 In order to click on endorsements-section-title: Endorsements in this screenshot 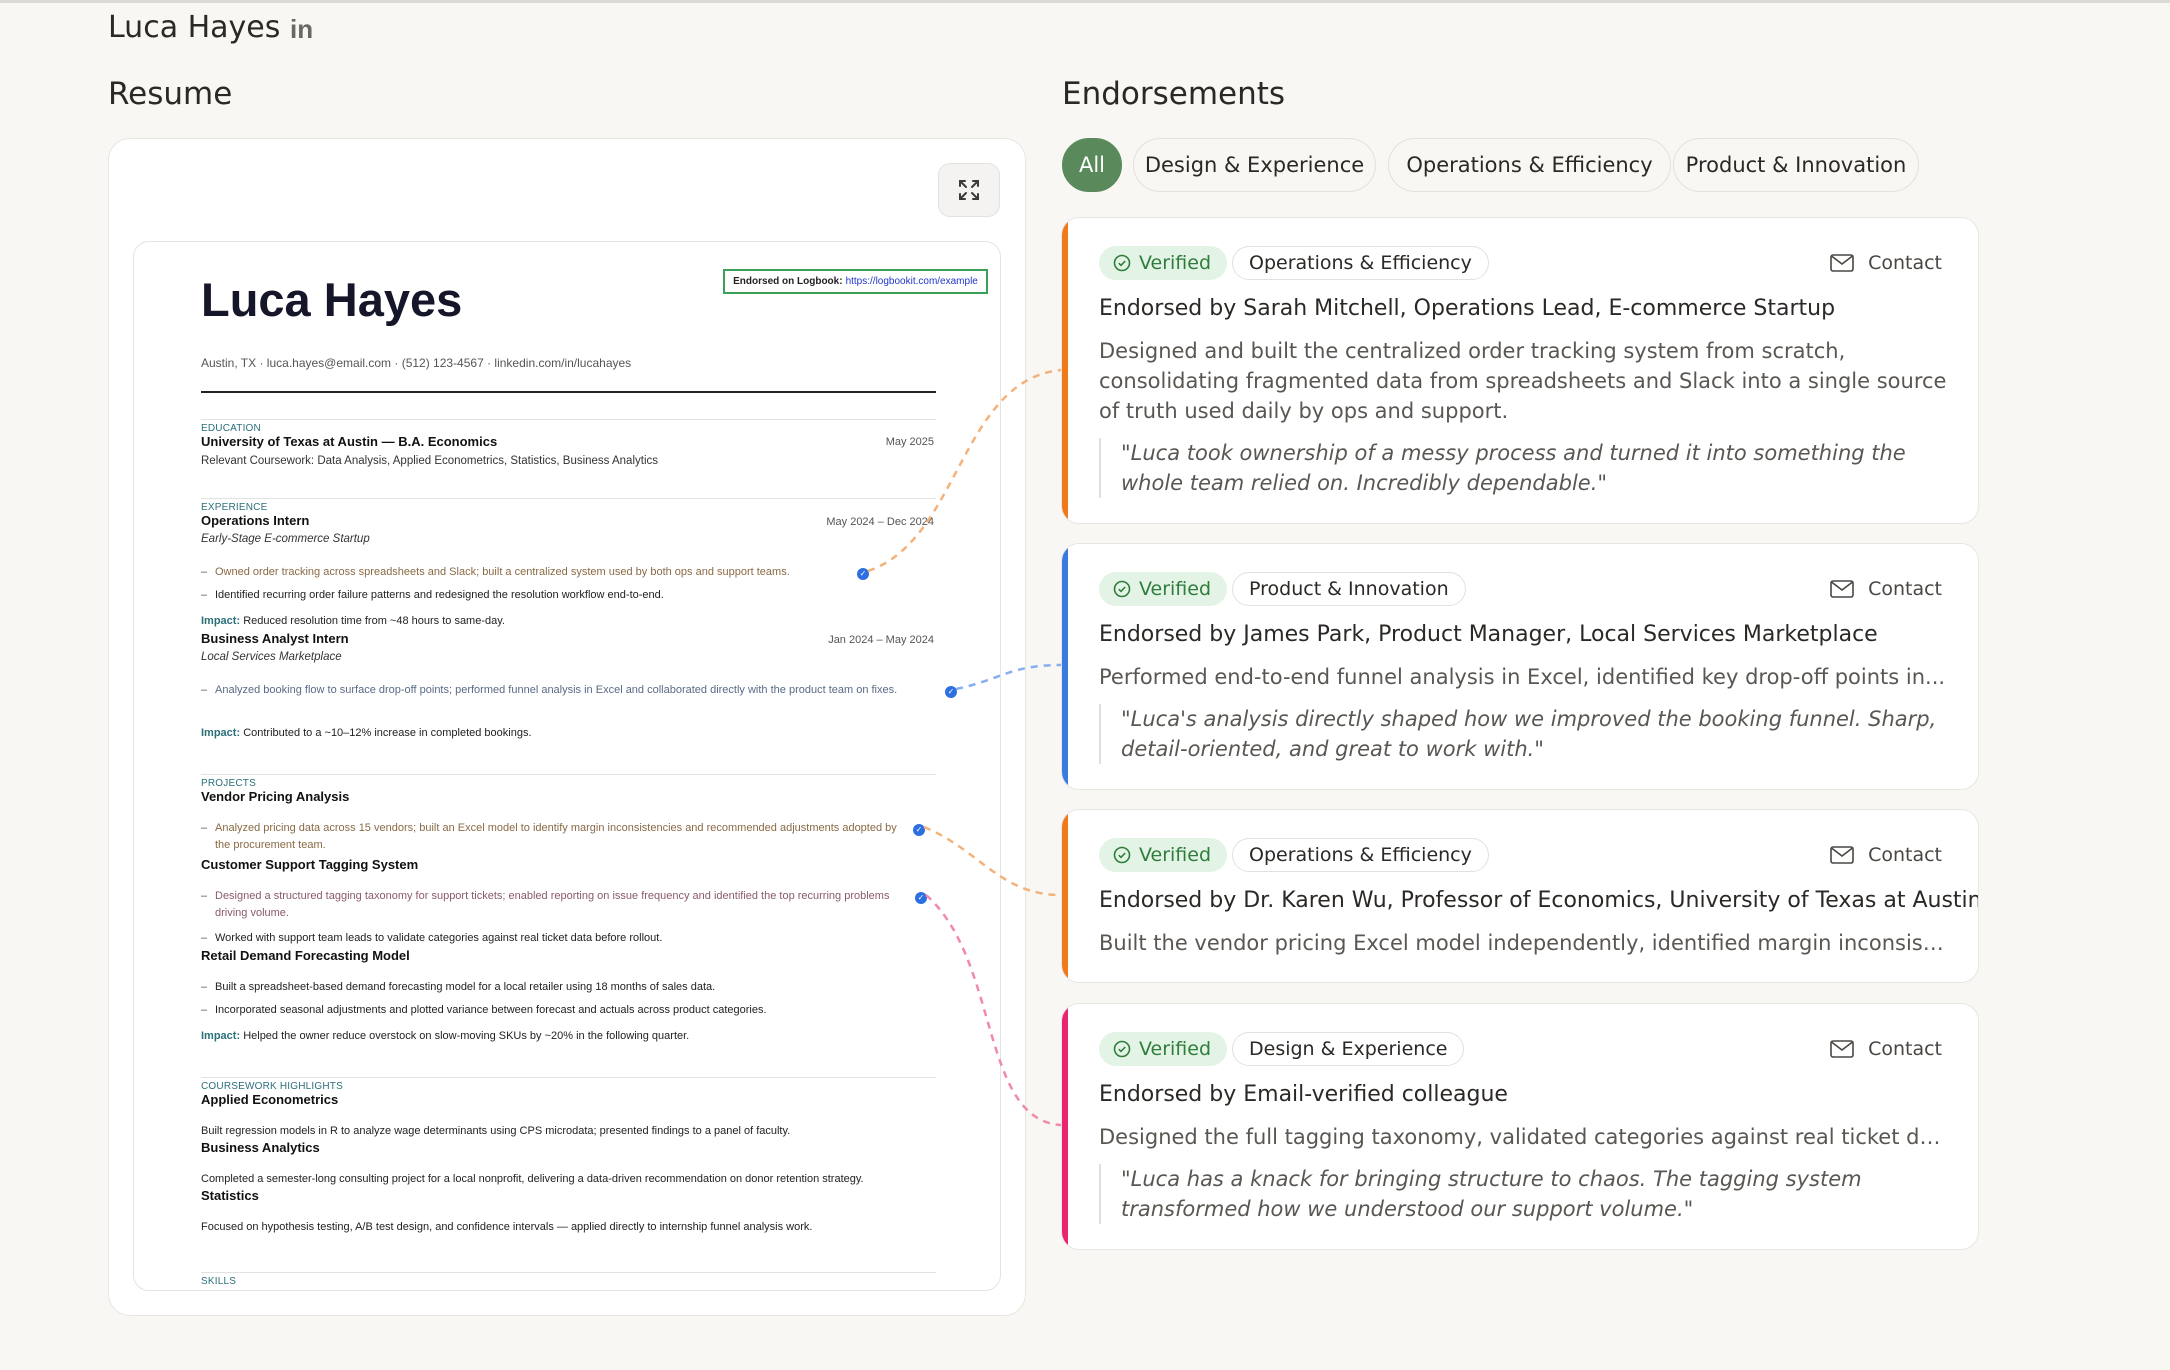, I will do `click(1174, 94)`.